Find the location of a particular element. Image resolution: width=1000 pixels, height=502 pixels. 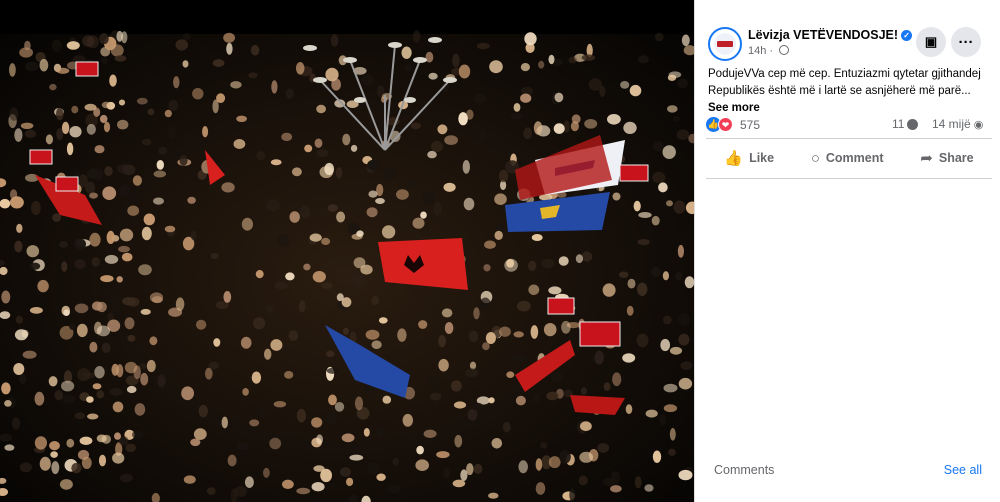

more-options-icon: ··· is located at coordinates (966, 42).